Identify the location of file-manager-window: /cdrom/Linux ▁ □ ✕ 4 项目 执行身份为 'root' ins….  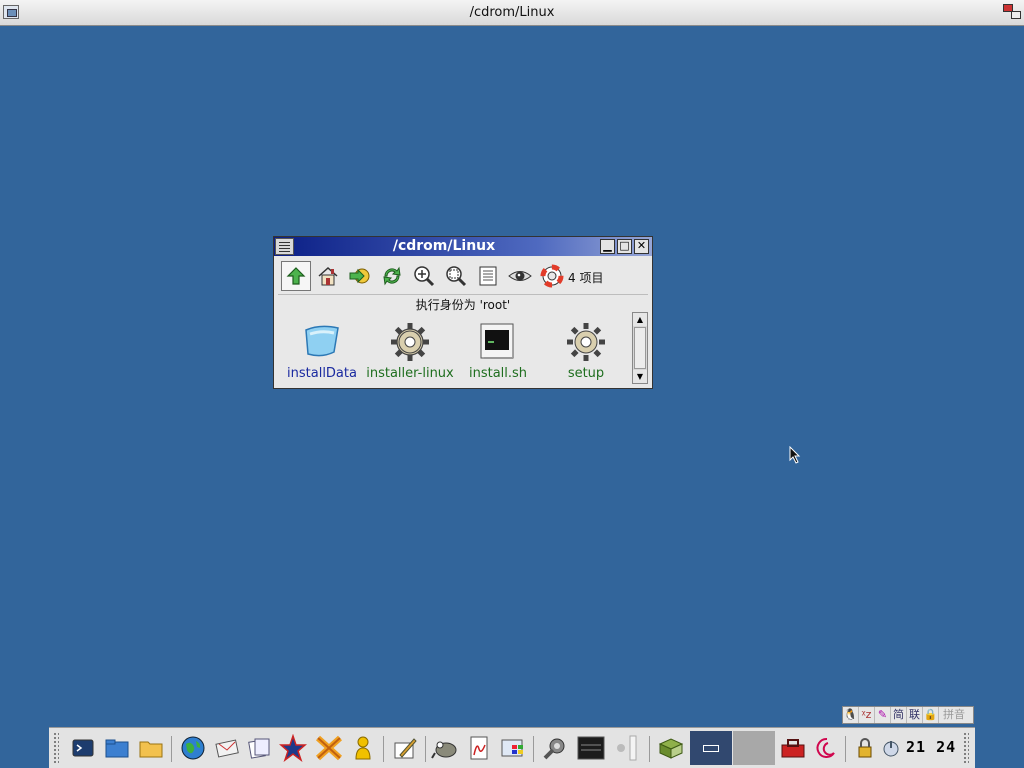
(463, 312).